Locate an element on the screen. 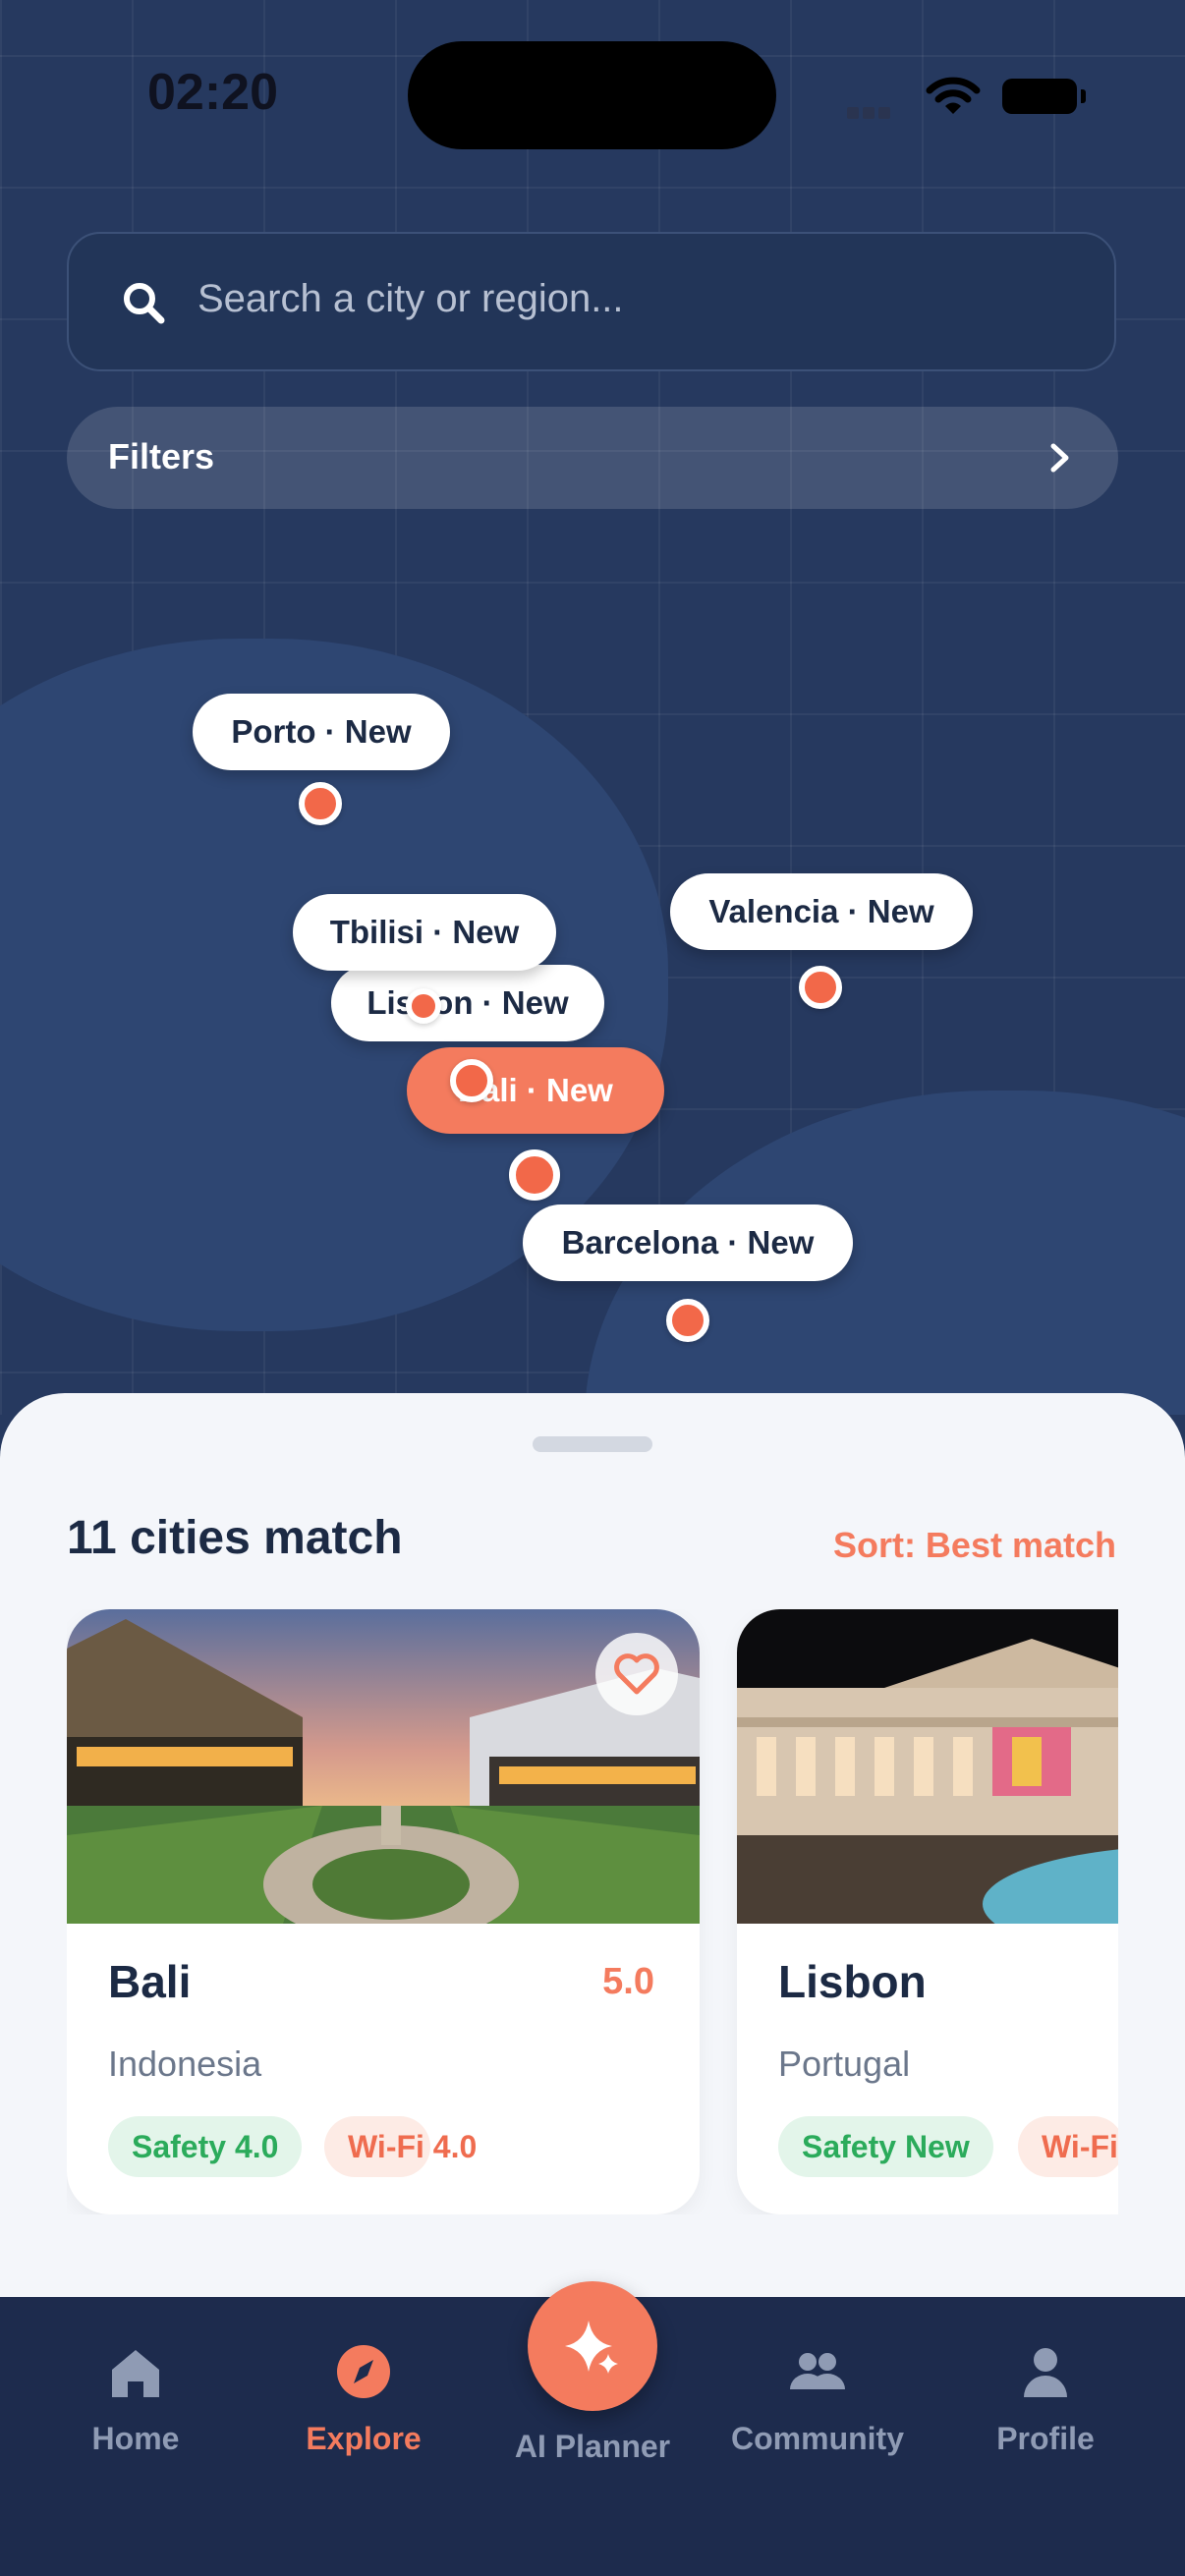 The height and width of the screenshot is (2576, 1185). safety-tag: Safety New is located at coordinates (886, 2146).